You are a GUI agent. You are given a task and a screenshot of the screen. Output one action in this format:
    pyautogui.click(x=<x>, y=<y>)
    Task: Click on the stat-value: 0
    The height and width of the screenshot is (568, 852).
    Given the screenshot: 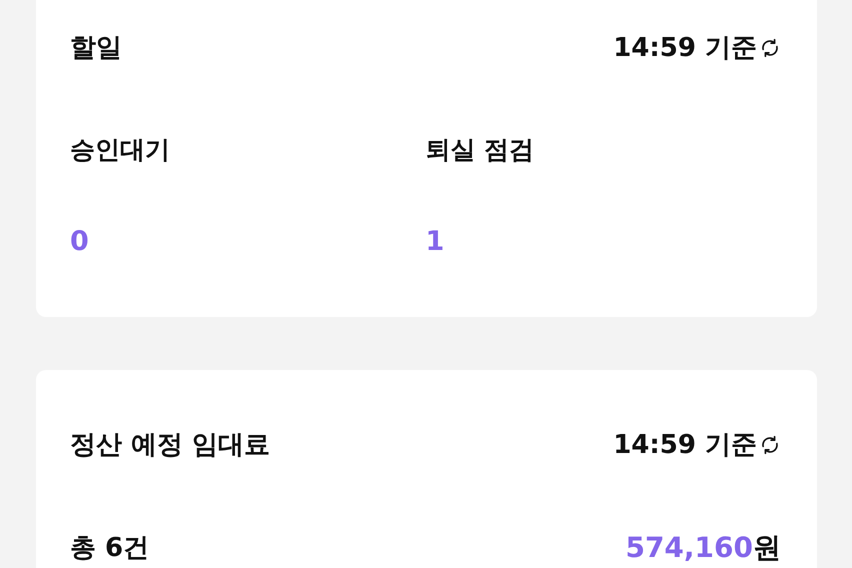 What is the action you would take?
    pyautogui.click(x=248, y=242)
    